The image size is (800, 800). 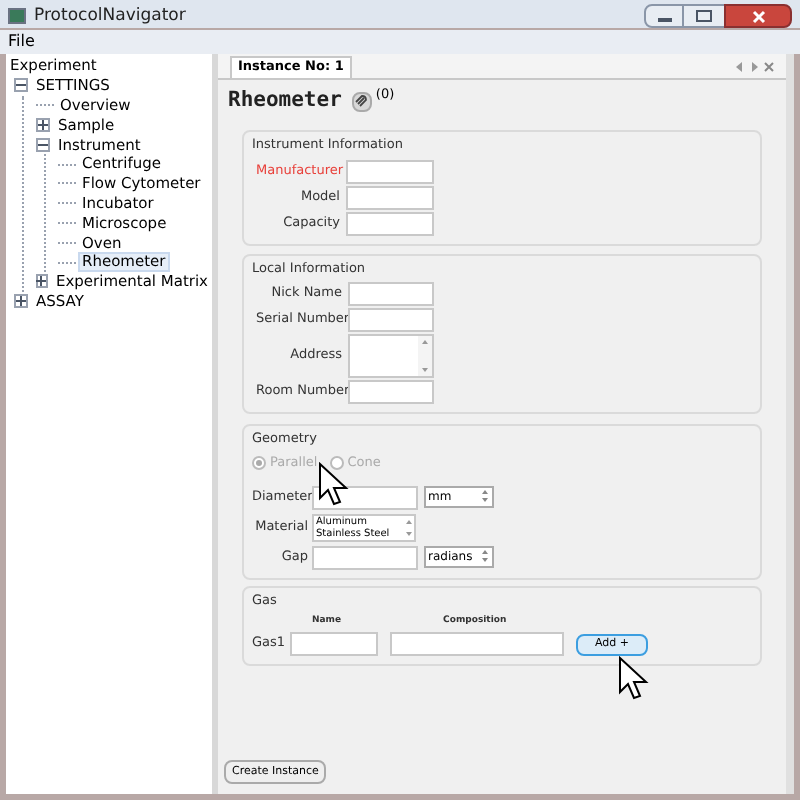 I want to click on window-title: ProtocolNavigator, so click(x=110, y=16).